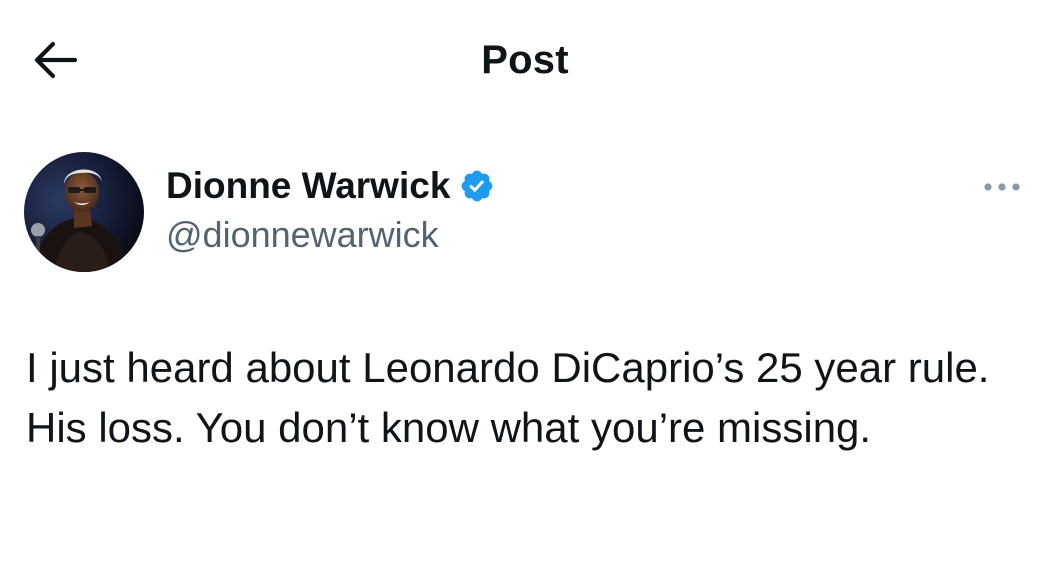 This screenshot has width=1050, height=569. I want to click on more-horizontal-icon, so click(1002, 187).